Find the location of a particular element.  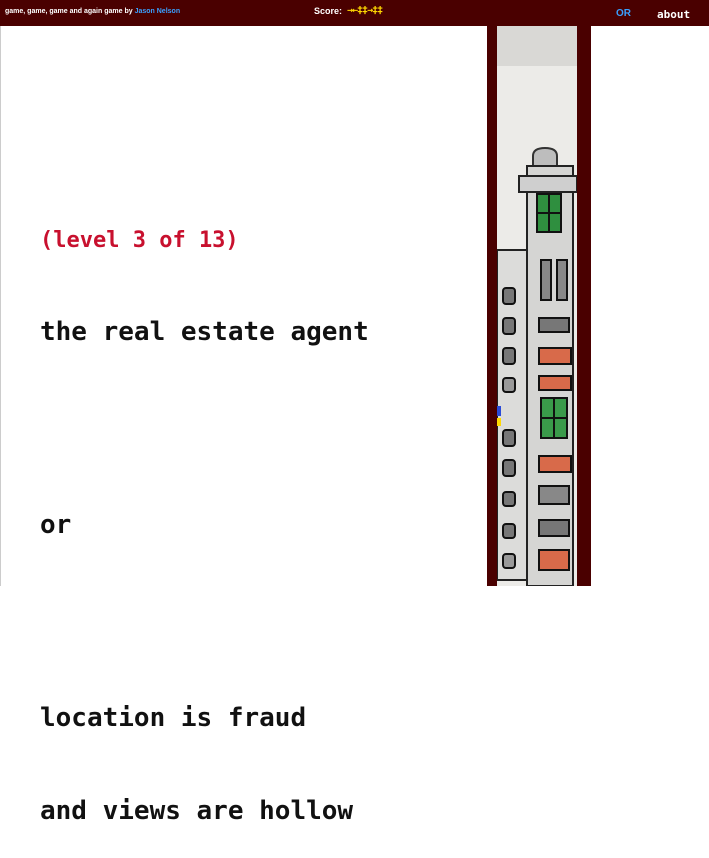

level-title: the real estate agent is located at coordinates (204, 332).